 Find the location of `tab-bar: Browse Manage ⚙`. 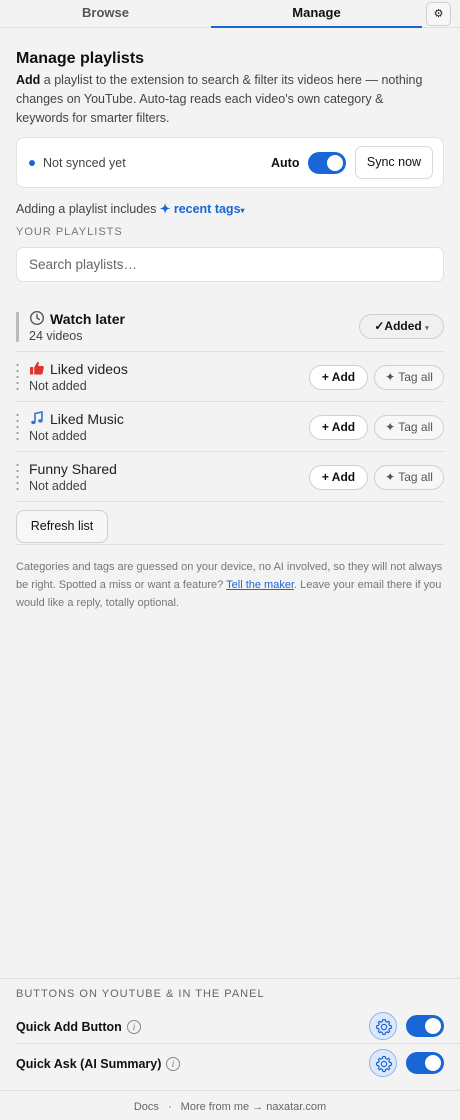

tab-bar: Browse Manage ⚙ is located at coordinates (230, 14).